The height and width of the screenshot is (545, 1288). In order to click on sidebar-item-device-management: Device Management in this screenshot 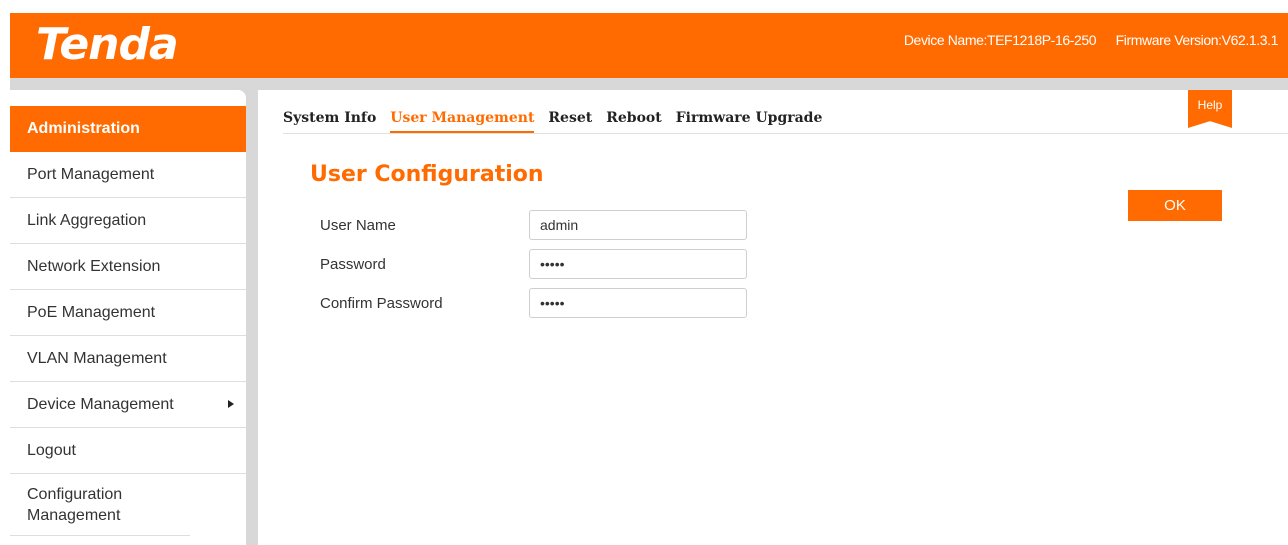, I will do `click(128, 405)`.